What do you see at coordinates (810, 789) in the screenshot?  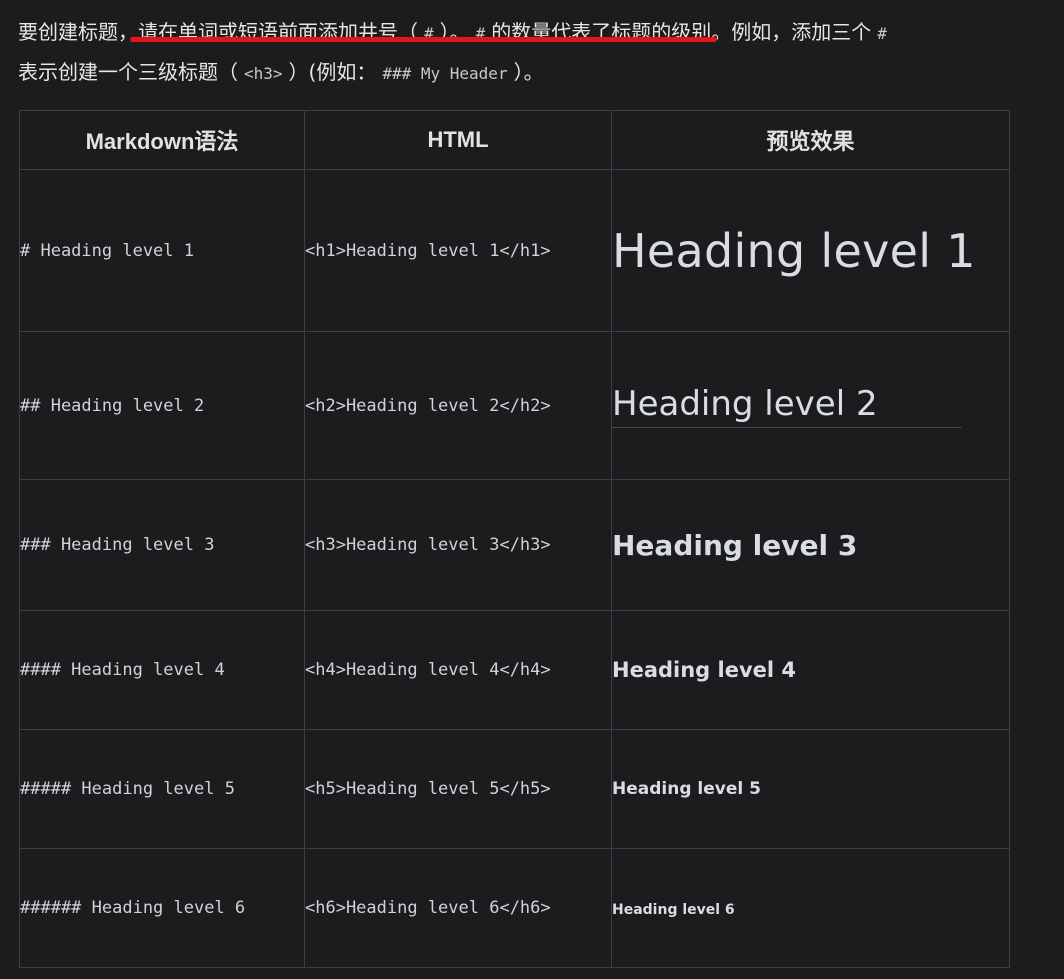 I see `preview-cell: Heading level 5` at bounding box center [810, 789].